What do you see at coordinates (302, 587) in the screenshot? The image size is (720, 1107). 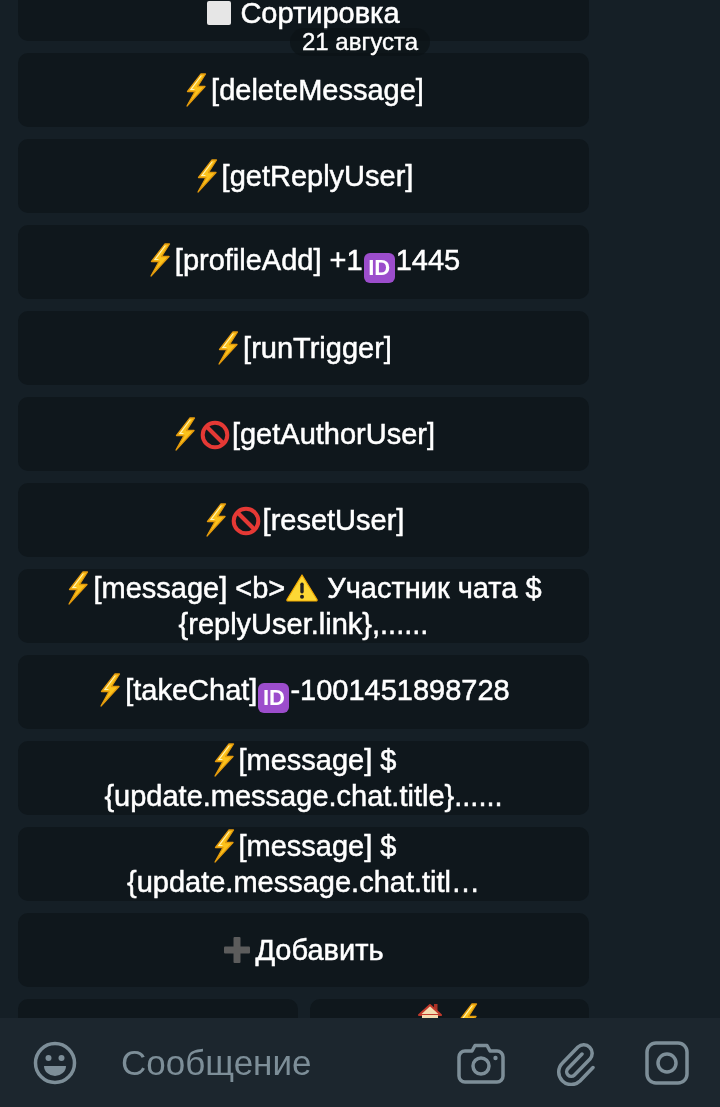 I see `warning-icon` at bounding box center [302, 587].